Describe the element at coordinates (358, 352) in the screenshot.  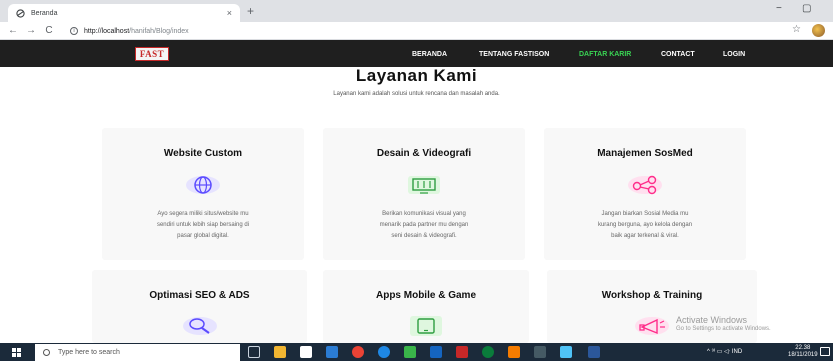
I see `chrome-icon` at that location.